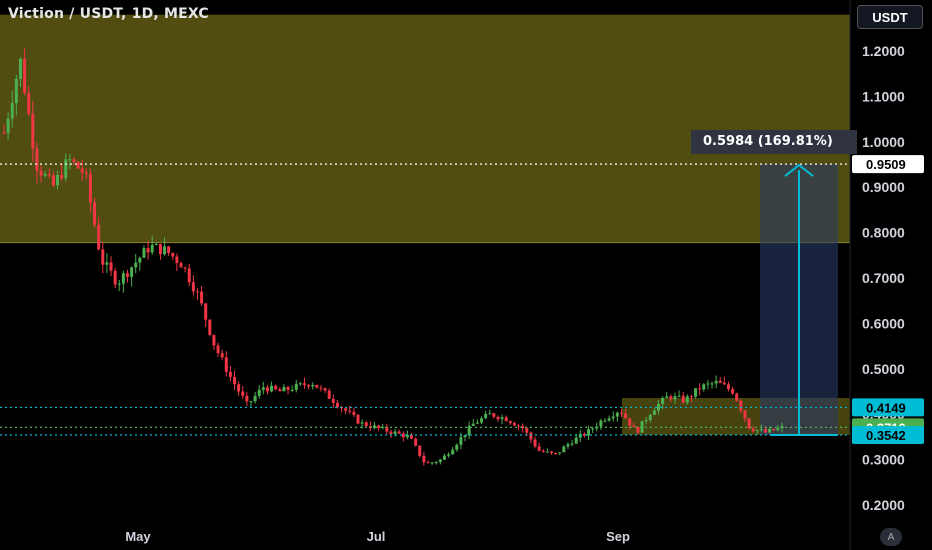 The image size is (932, 550). Describe the element at coordinates (883, 51) in the screenshot. I see `y-tick-label: 1.2000` at that location.